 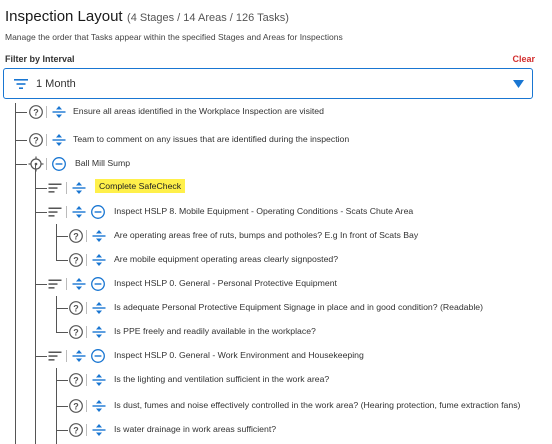 What do you see at coordinates (276, 164) in the screenshot?
I see `tree-row-area: Ball Mill Sump` at bounding box center [276, 164].